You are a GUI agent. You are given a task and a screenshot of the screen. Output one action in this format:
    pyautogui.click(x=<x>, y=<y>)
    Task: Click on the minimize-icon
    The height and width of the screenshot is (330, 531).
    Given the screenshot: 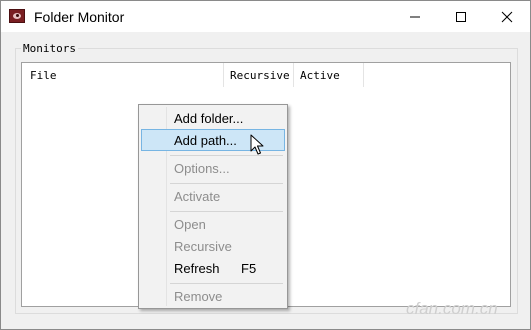 What is the action you would take?
    pyautogui.click(x=415, y=17)
    